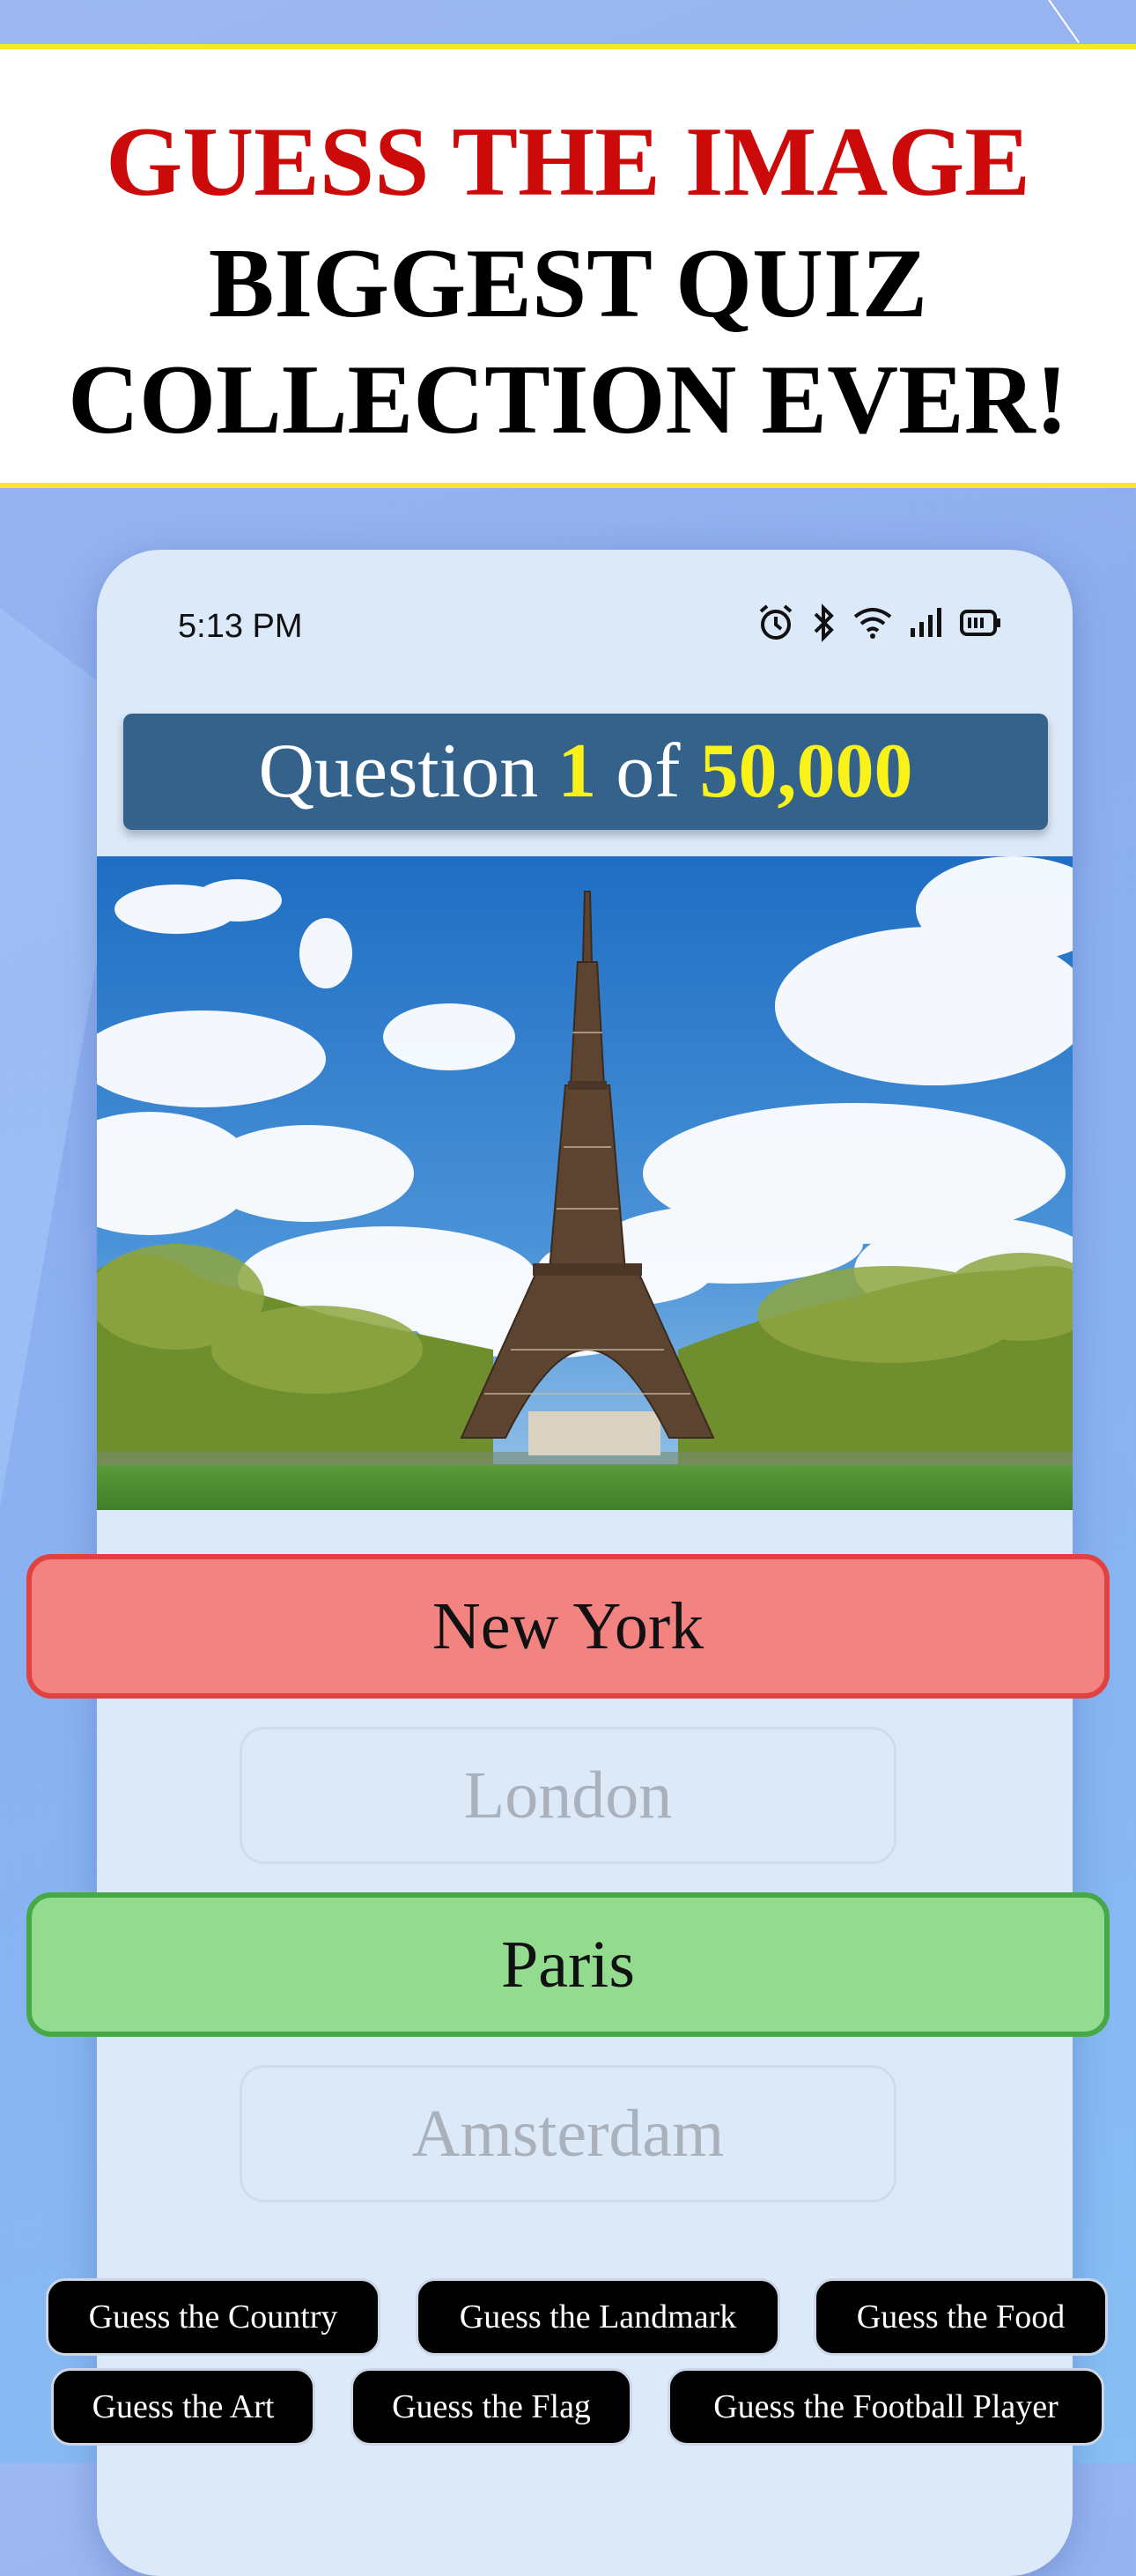 The image size is (1136, 2576). What do you see at coordinates (961, 2317) in the screenshot?
I see `category-guess-food: Guess the Food` at bounding box center [961, 2317].